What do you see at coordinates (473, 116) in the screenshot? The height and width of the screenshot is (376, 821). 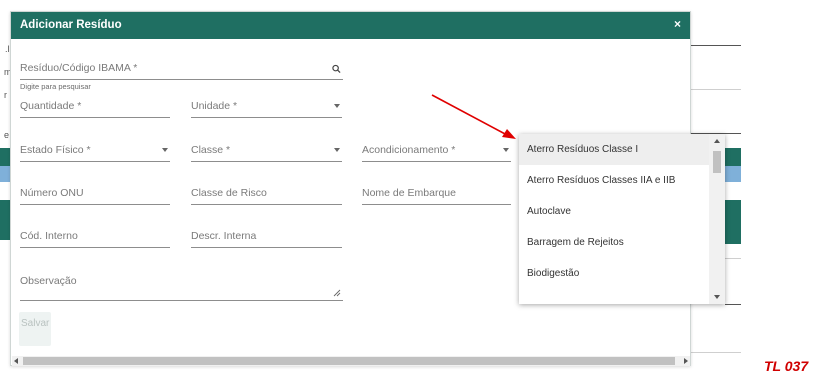 I see `annotation-arrow` at bounding box center [473, 116].